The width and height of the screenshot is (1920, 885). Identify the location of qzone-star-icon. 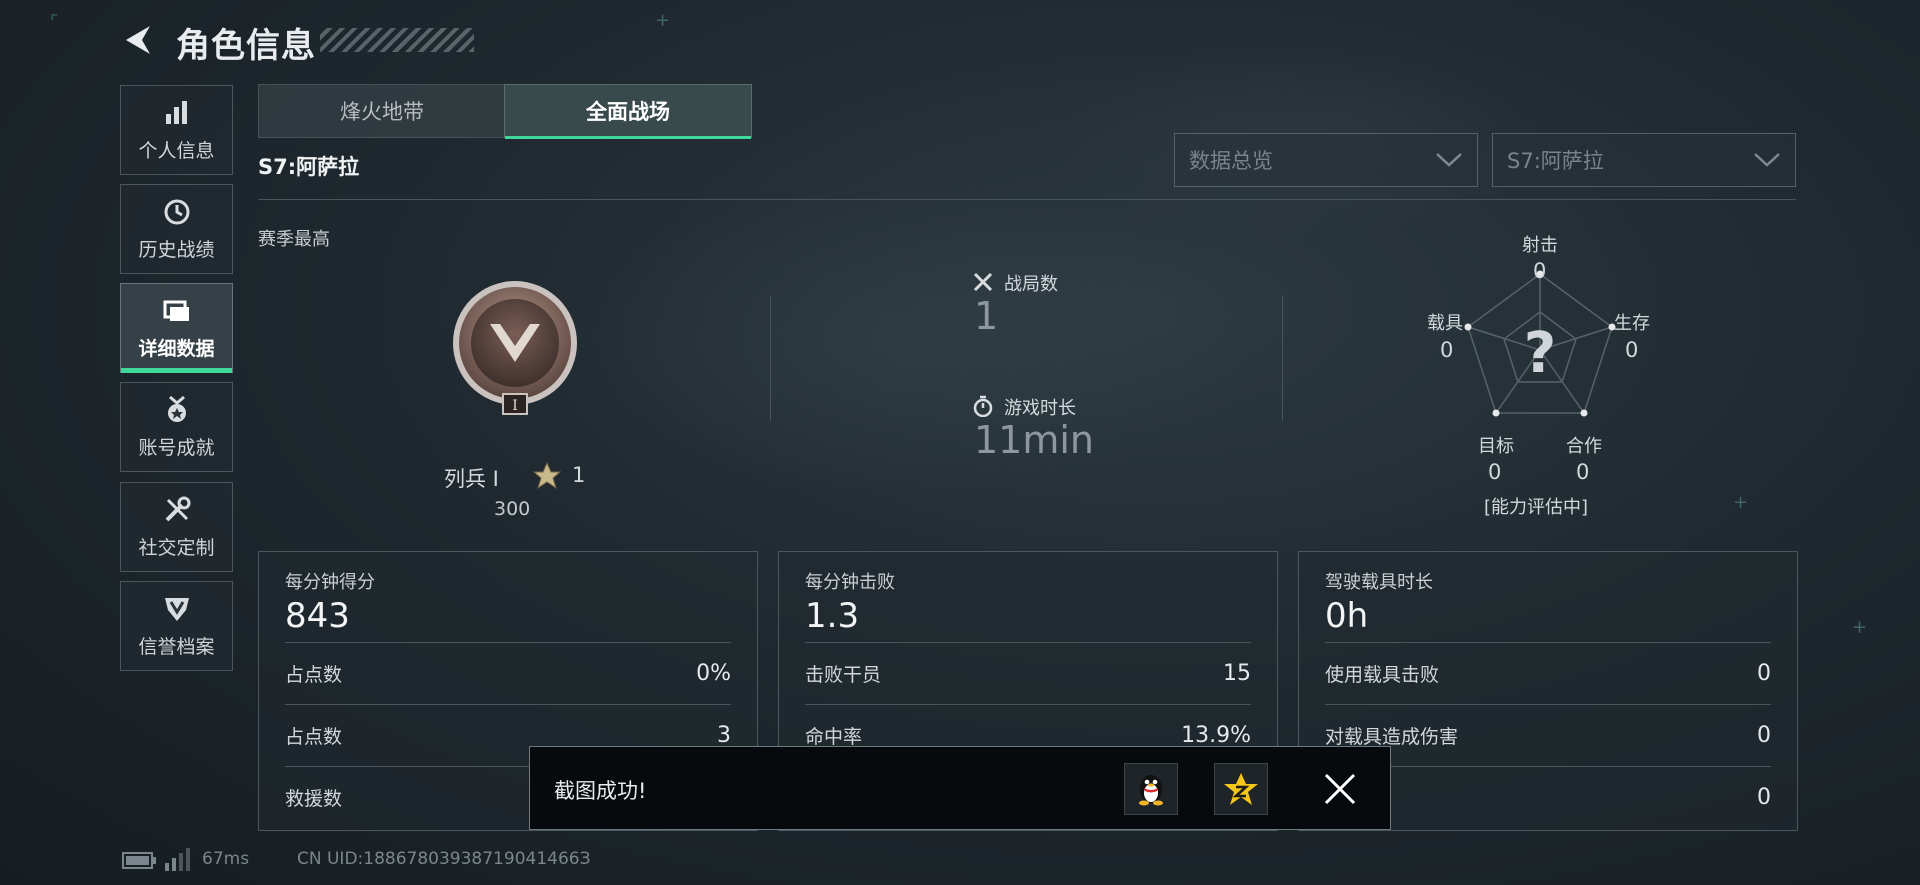
(1241, 789).